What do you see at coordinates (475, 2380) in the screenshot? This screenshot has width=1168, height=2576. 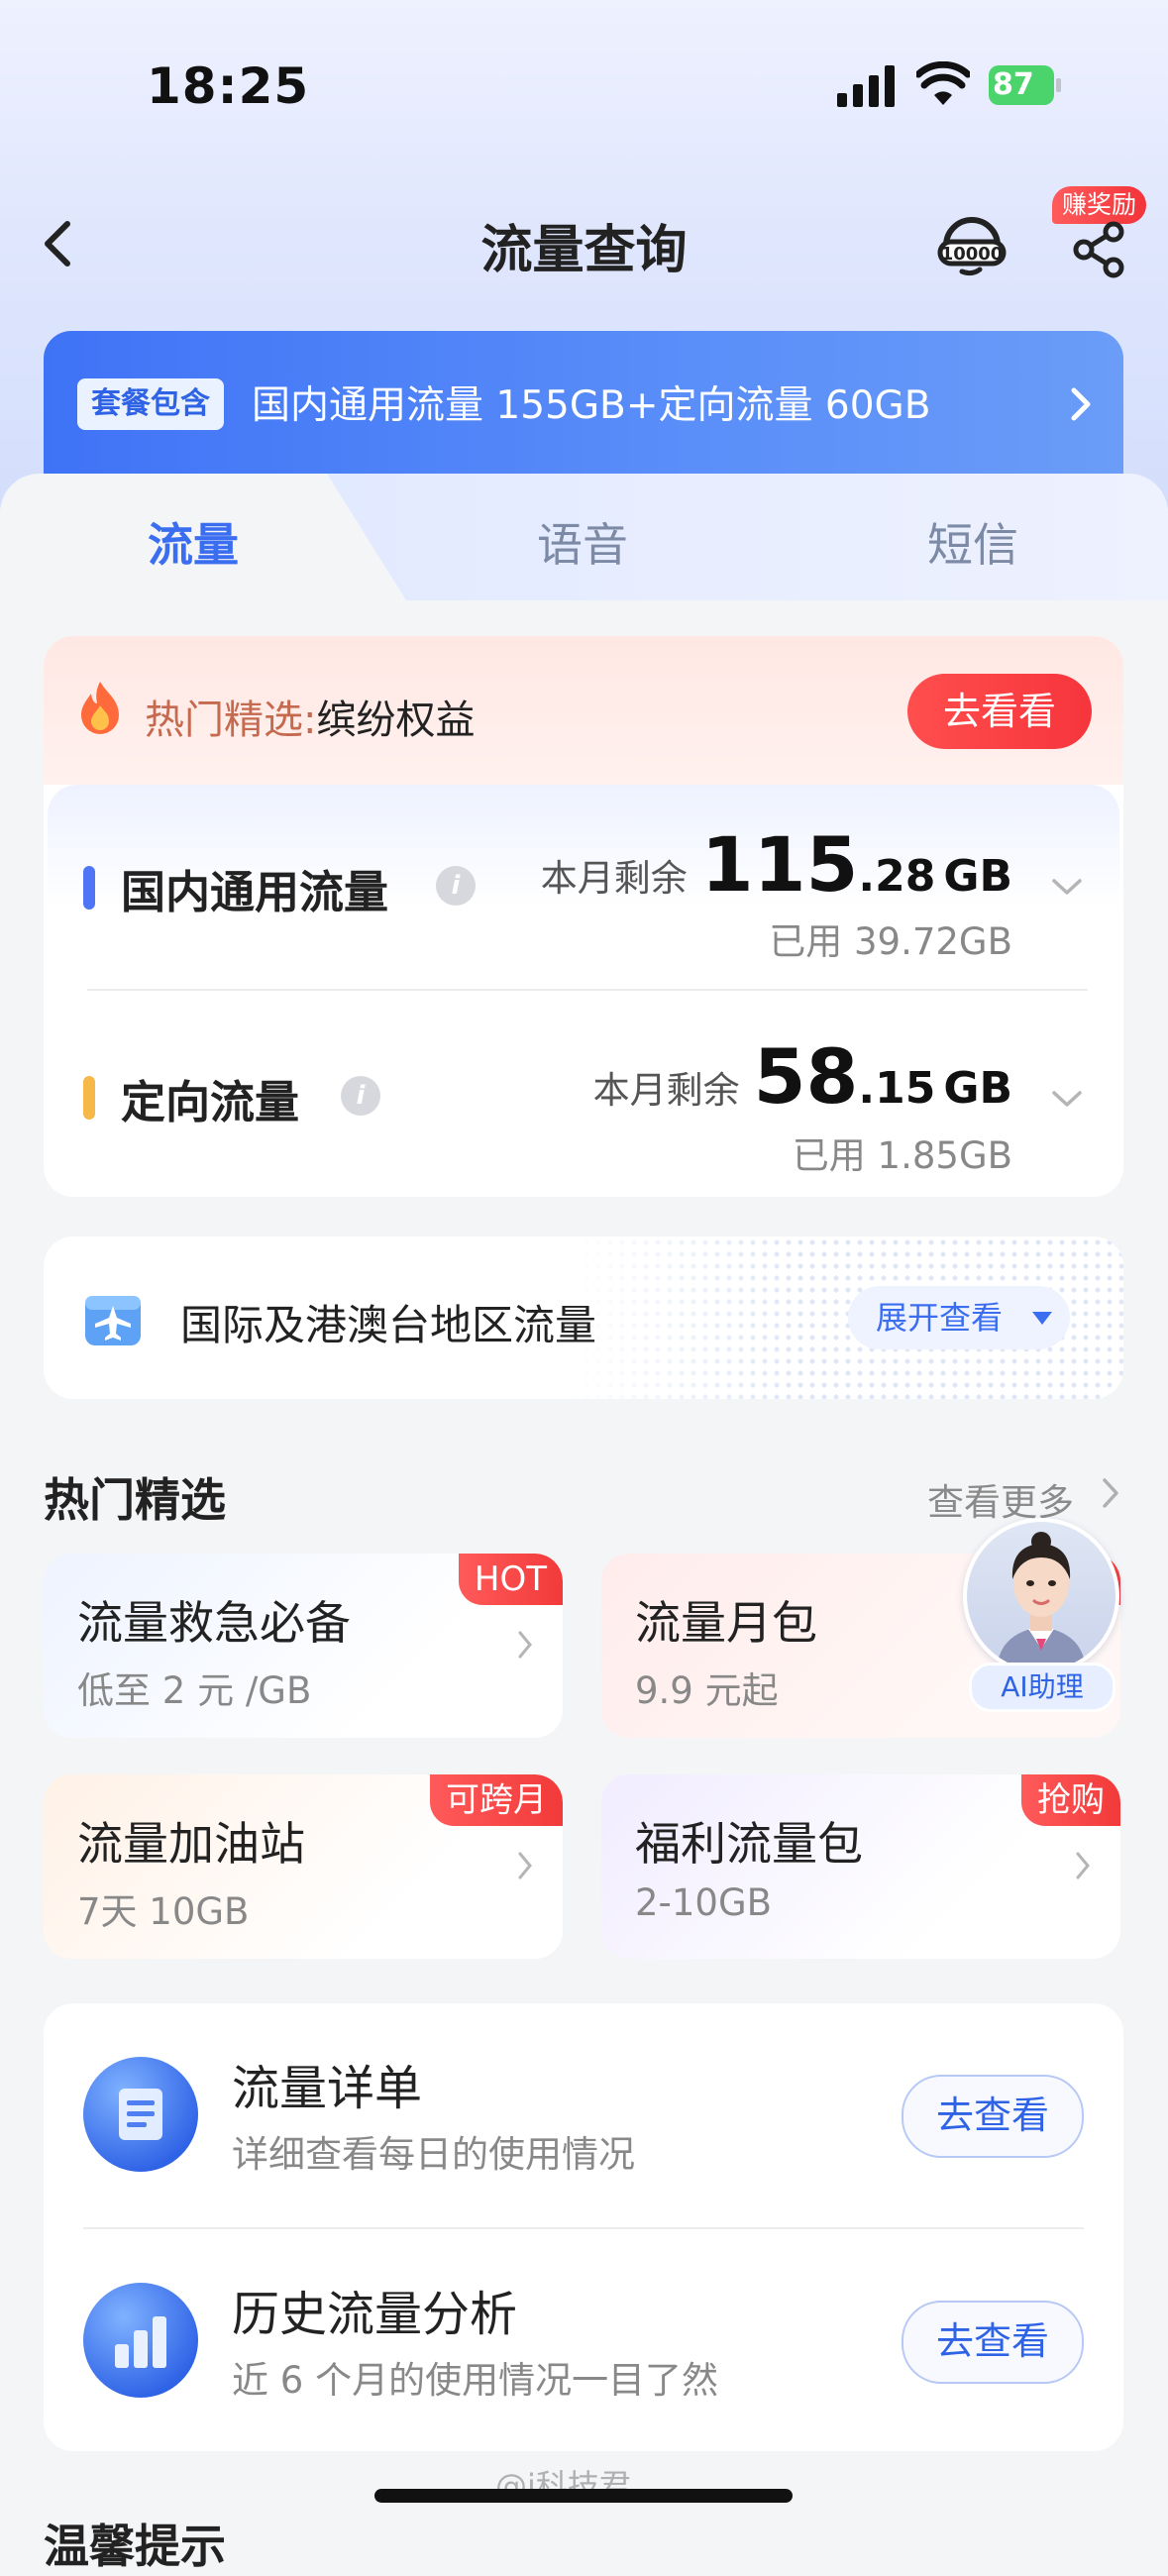 I see `detail-description: 近 6 个月的使用情况一目了然` at bounding box center [475, 2380].